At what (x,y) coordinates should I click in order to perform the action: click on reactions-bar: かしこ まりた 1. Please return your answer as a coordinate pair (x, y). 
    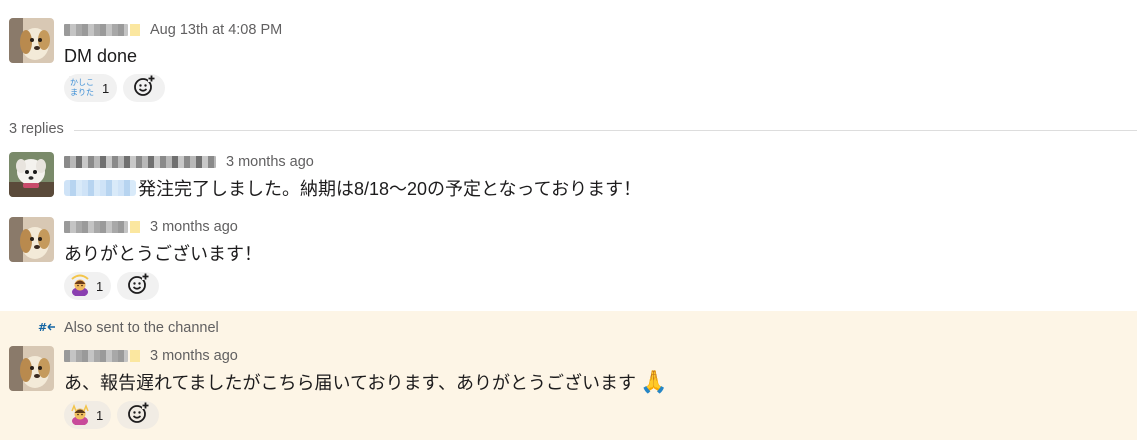
    Looking at the image, I should click on (115, 88).